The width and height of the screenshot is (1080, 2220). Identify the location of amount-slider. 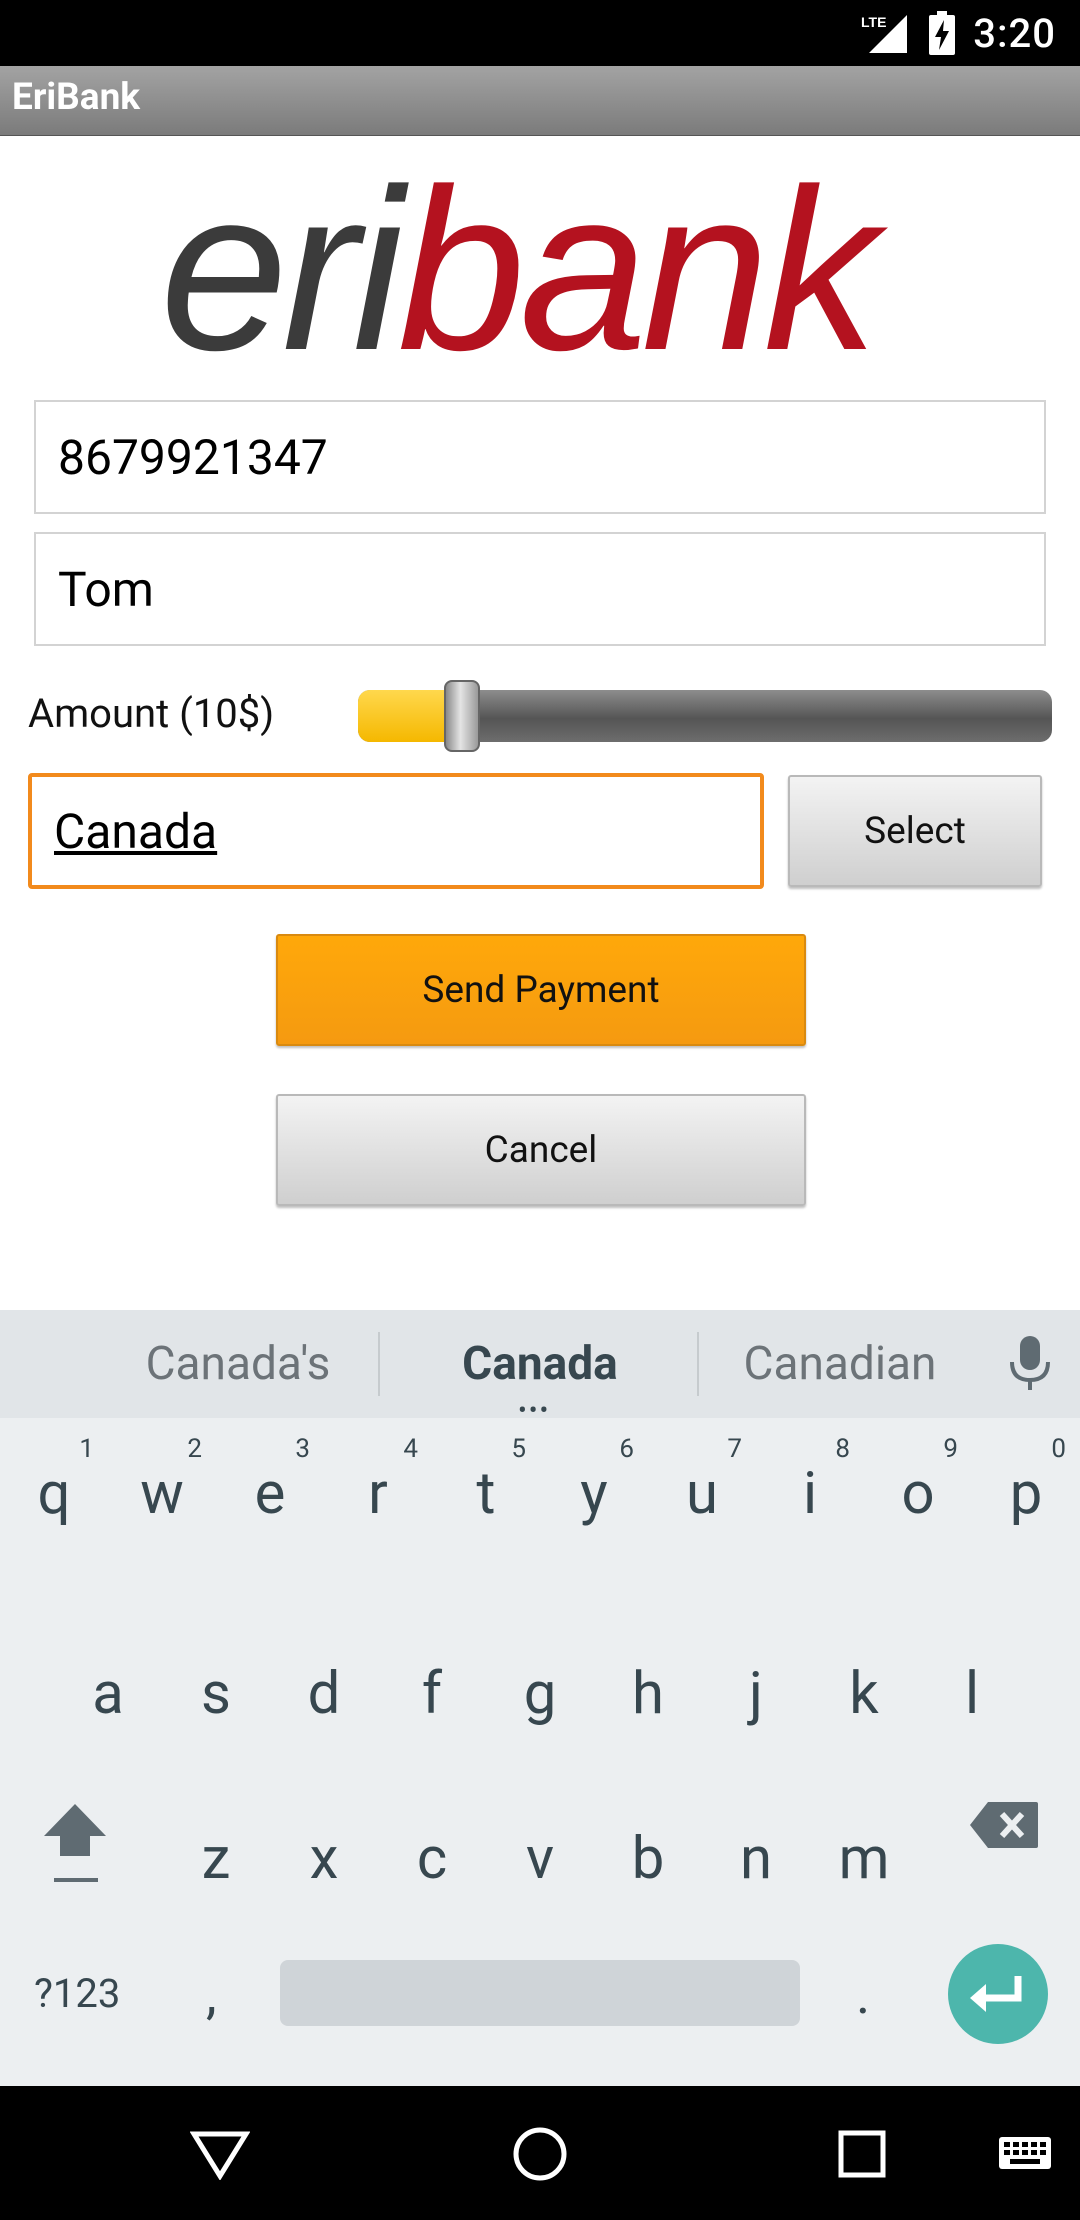
(705, 716).